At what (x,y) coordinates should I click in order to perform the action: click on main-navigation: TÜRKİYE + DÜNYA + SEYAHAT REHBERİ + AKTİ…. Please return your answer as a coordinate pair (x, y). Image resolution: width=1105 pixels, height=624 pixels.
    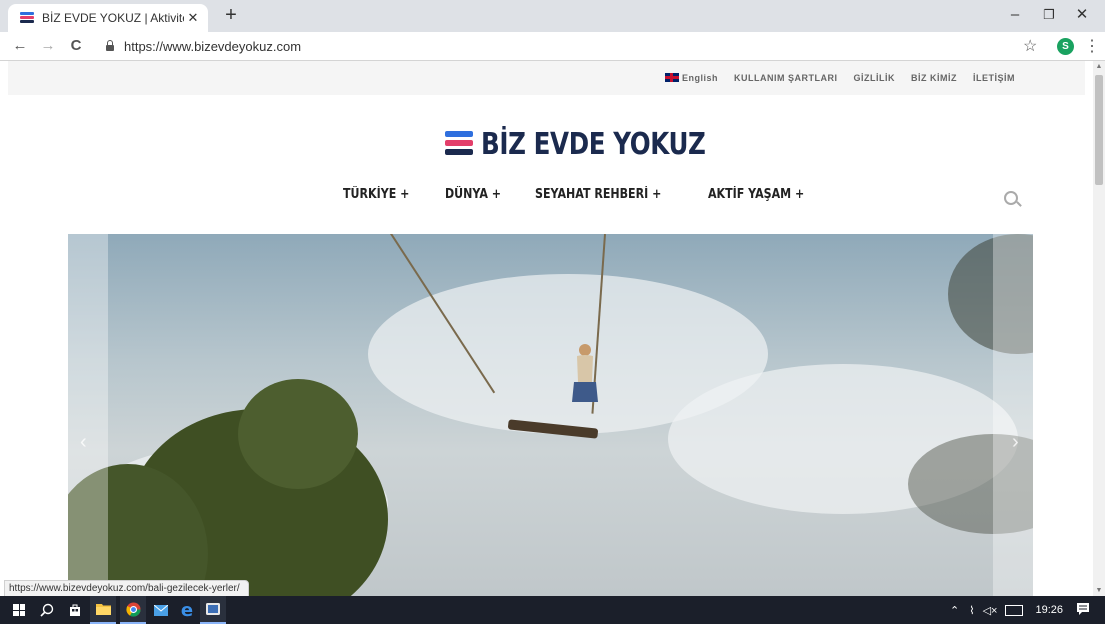
    Looking at the image, I should click on (582, 194).